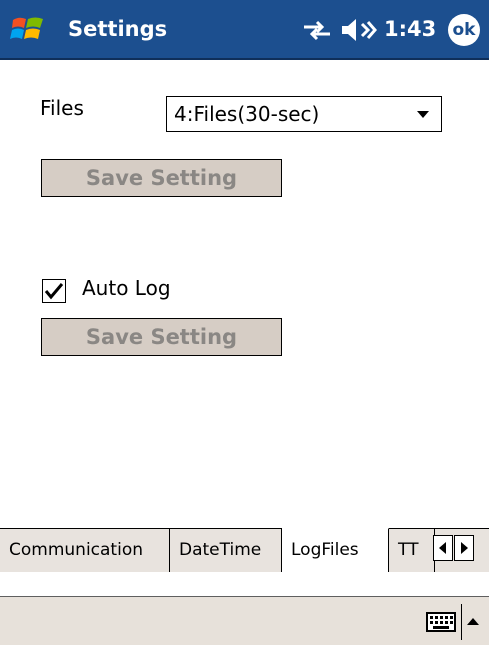 This screenshot has width=489, height=645. Describe the element at coordinates (244, 621) in the screenshot. I see `menu-bar` at that location.